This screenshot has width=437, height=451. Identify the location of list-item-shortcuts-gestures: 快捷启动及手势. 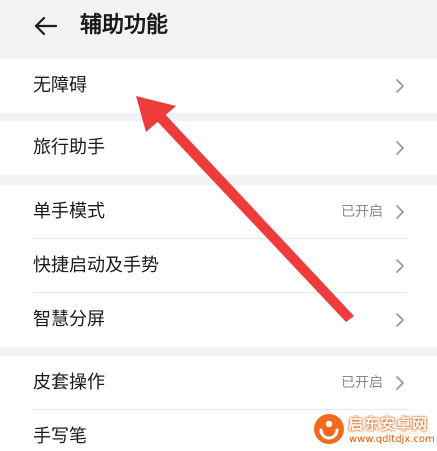
(218, 266).